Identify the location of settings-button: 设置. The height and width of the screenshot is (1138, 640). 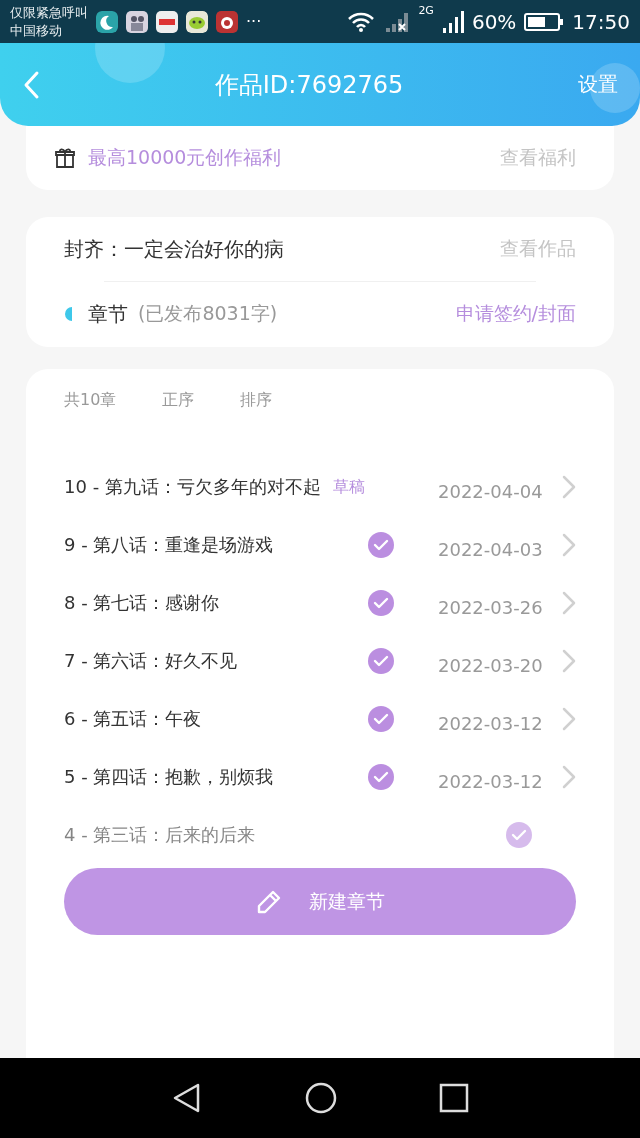
(598, 84).